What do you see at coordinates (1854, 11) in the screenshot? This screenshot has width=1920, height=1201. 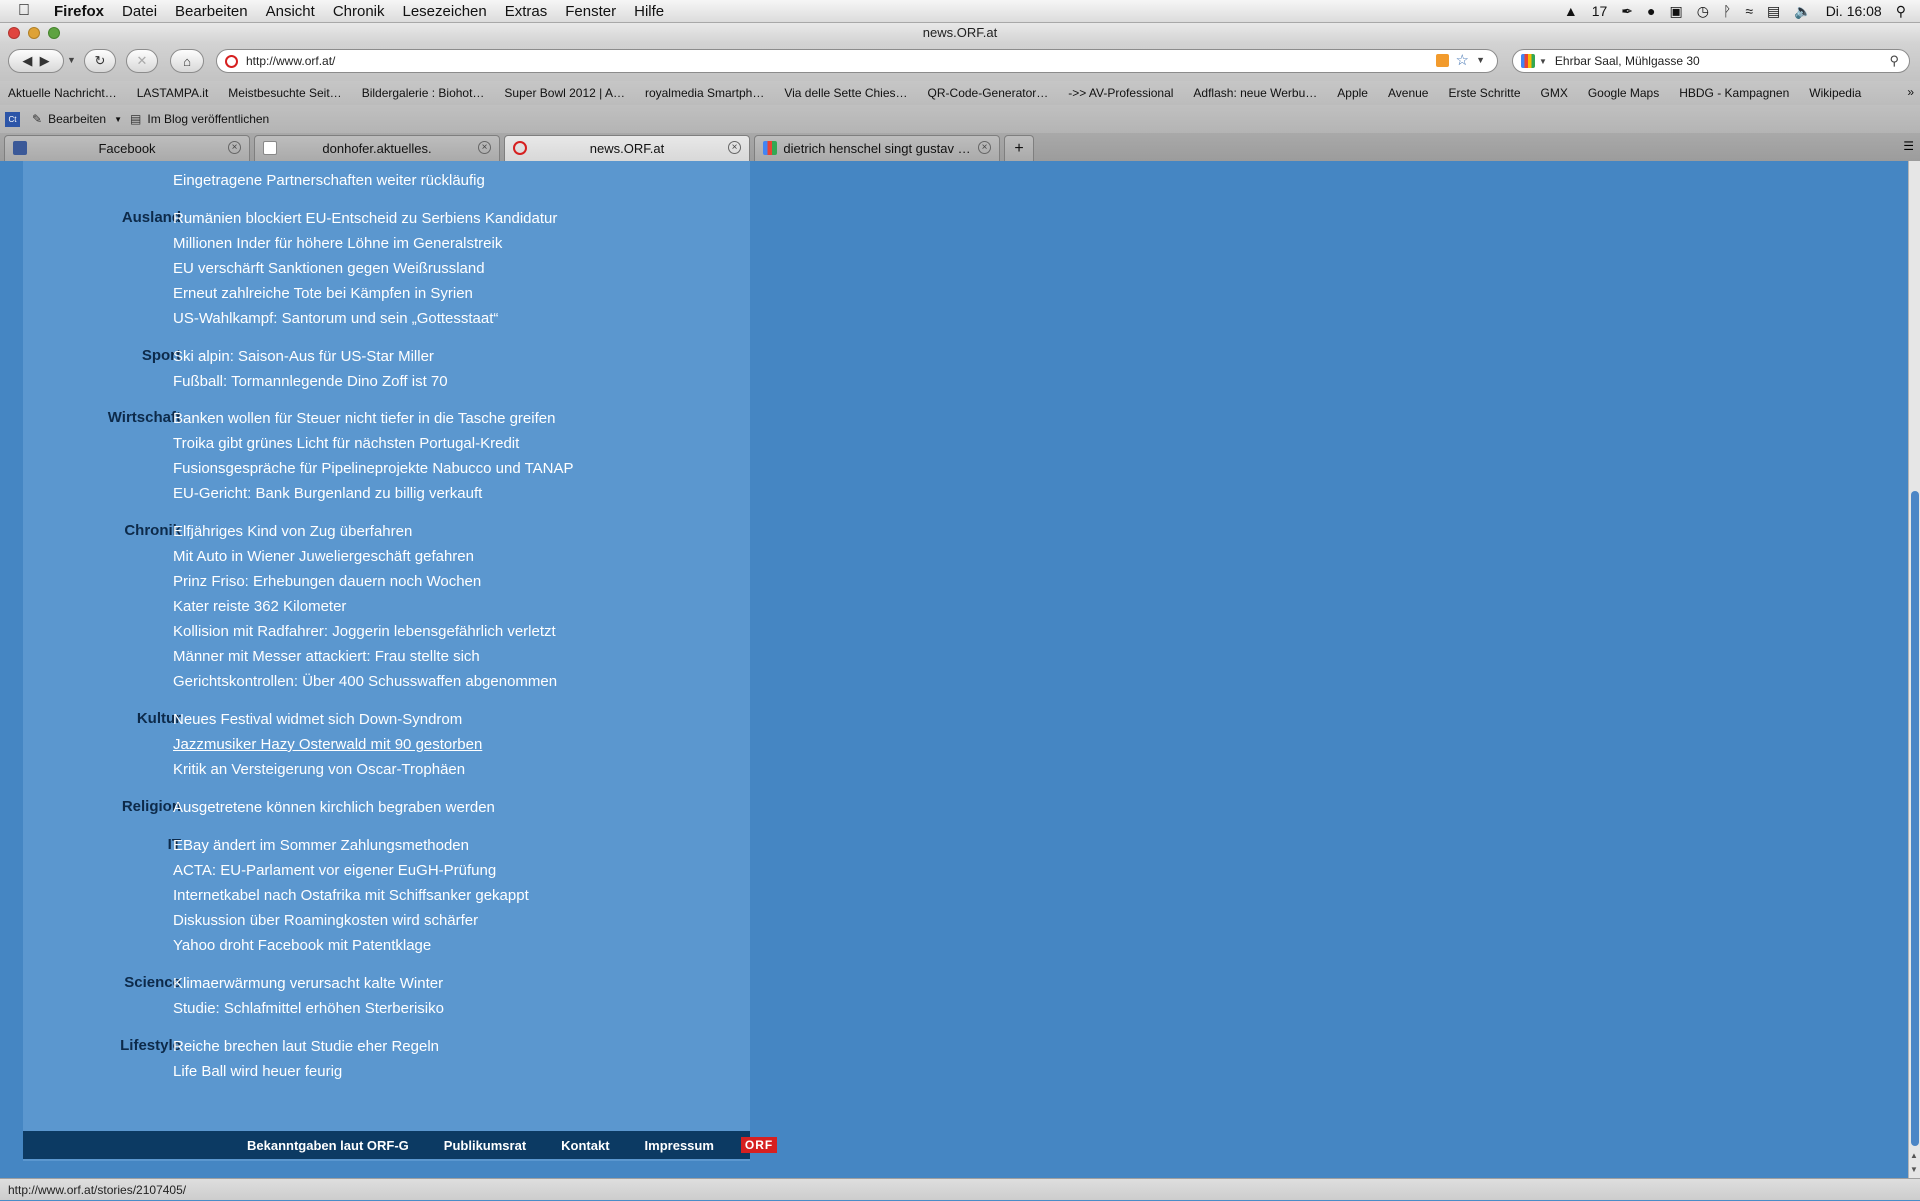 I see `clock: Di. 16:08` at bounding box center [1854, 11].